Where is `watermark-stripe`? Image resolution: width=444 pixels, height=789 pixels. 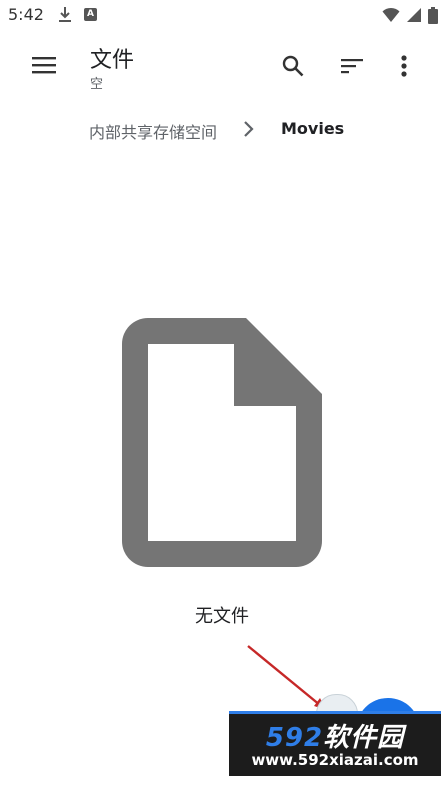
watermark-stripe is located at coordinates (335, 712).